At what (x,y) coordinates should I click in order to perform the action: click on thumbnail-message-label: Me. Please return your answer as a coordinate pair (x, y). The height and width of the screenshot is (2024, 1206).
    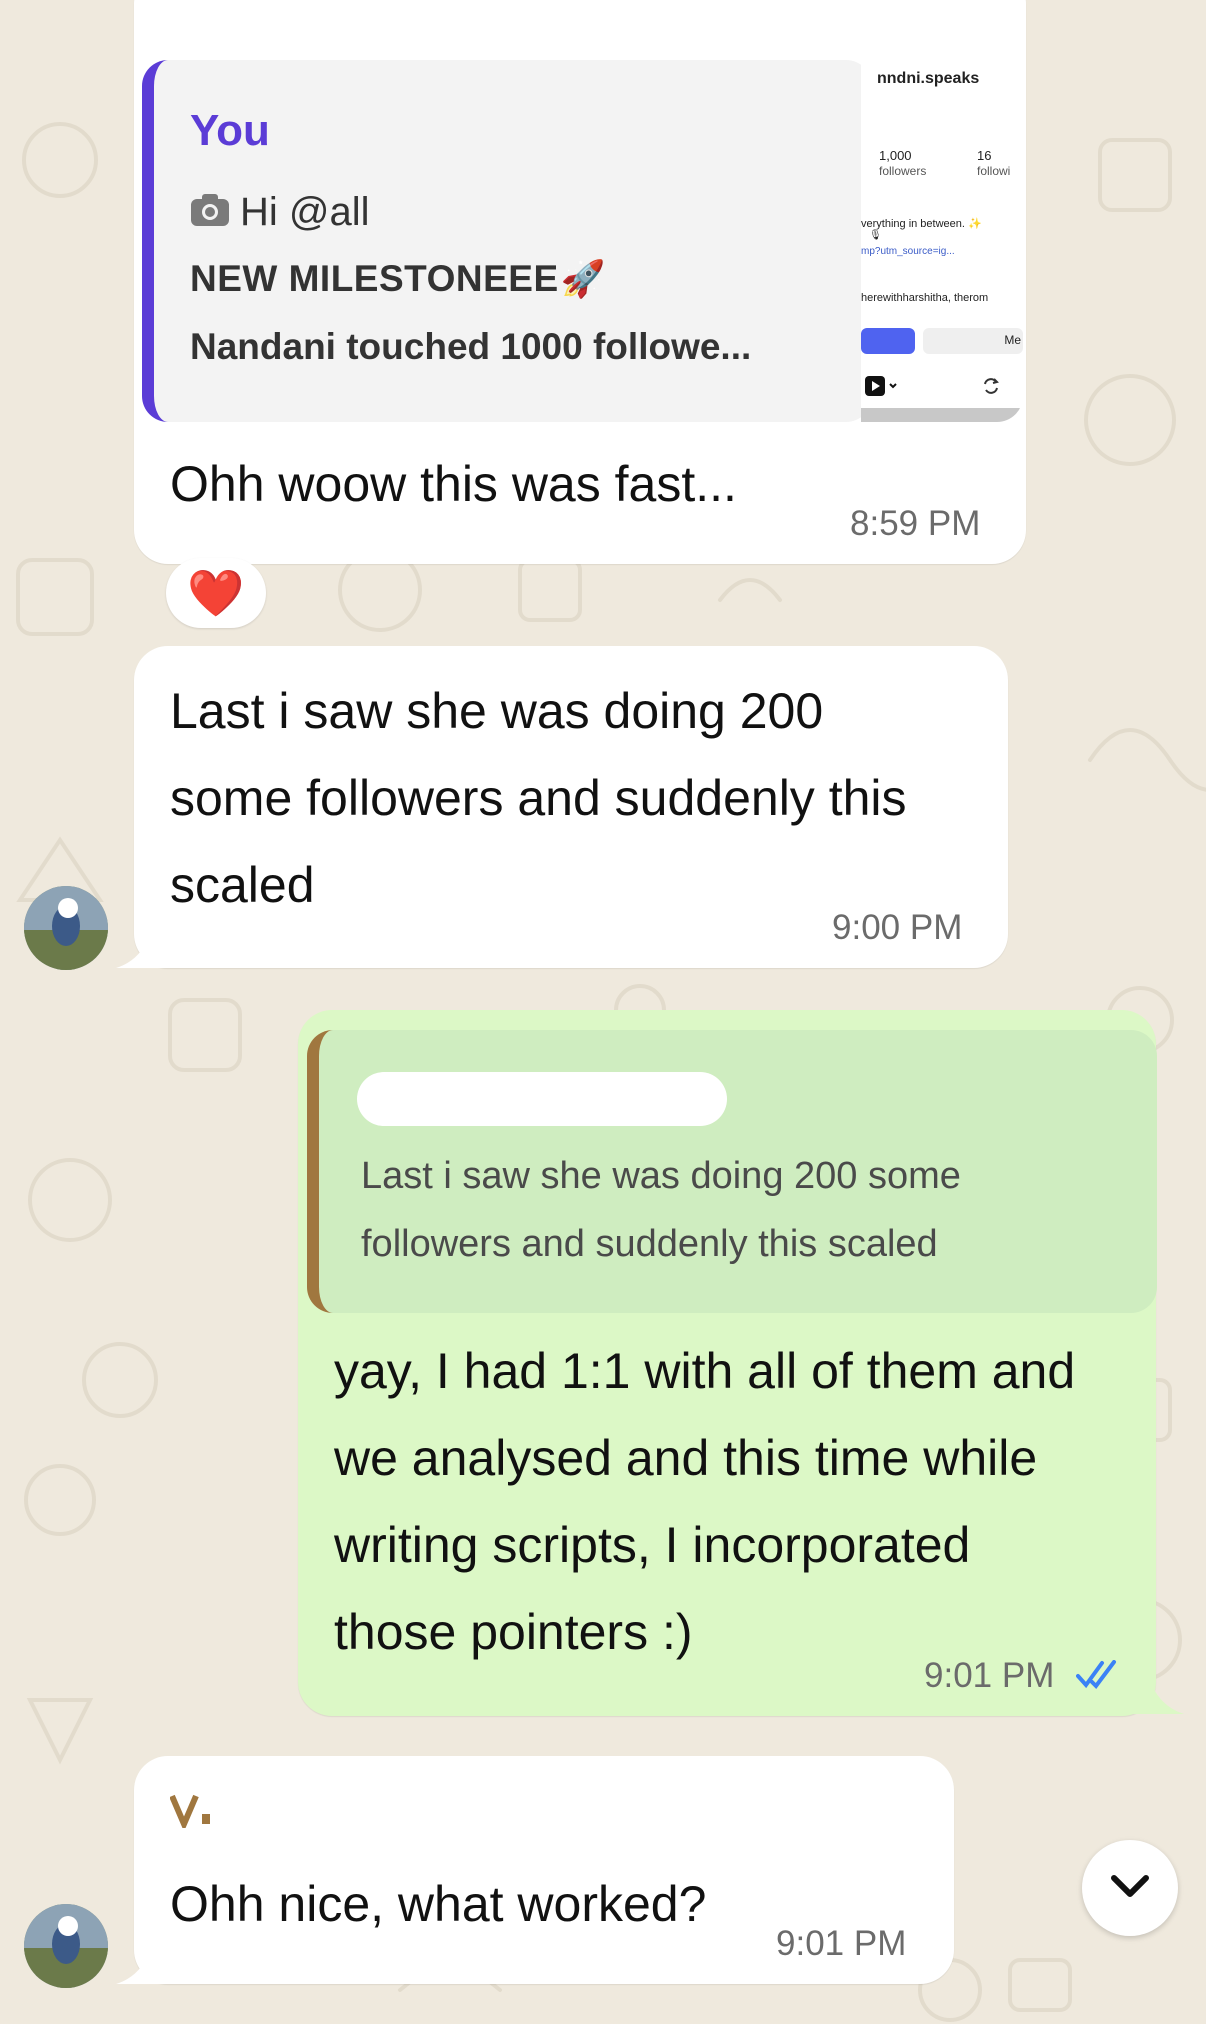
    Looking at the image, I should click on (1012, 340).